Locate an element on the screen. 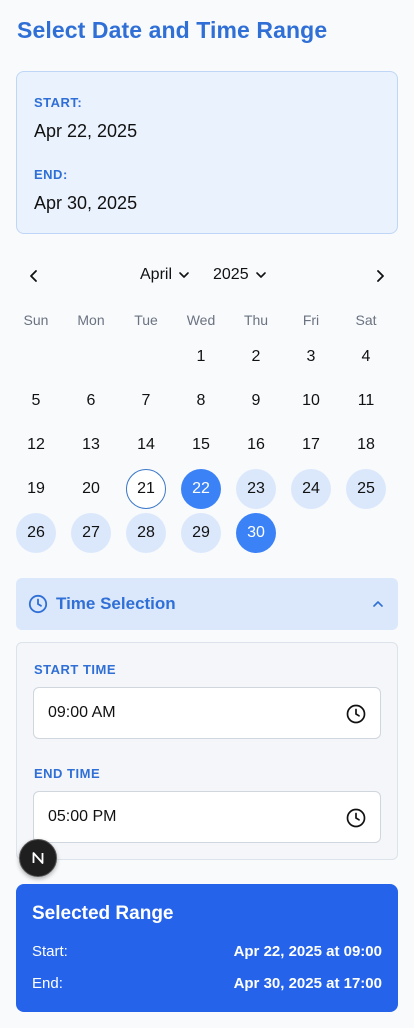 This screenshot has width=414, height=1028. chevron-up-icon is located at coordinates (378, 604).